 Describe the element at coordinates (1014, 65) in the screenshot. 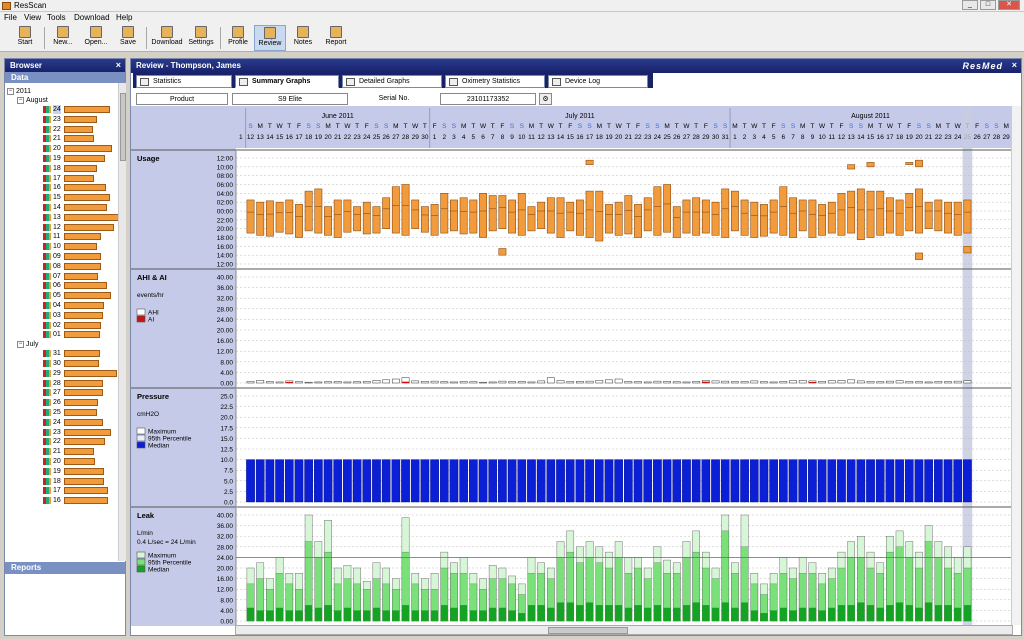

I see `close-review-icon: ×` at that location.